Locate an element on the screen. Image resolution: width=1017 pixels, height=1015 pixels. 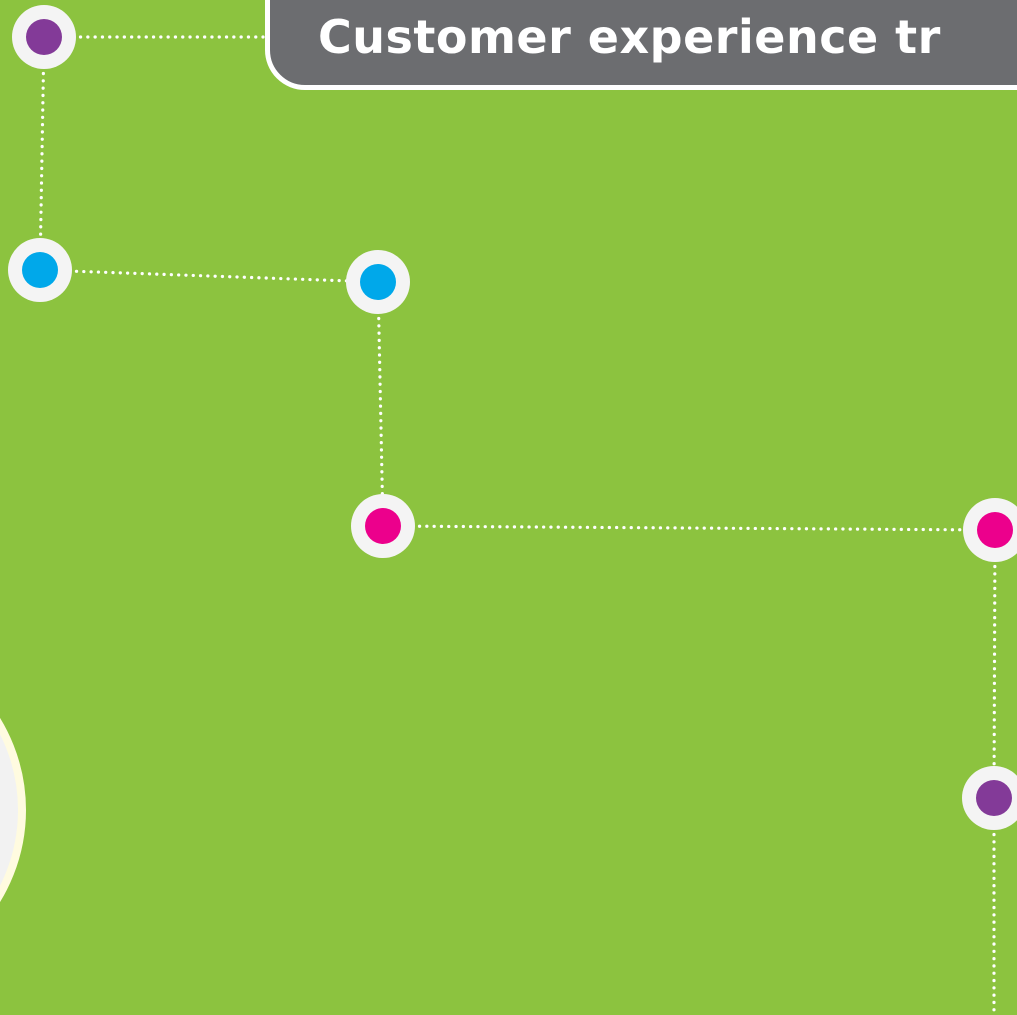
node-5-dot is located at coordinates (995, 530).